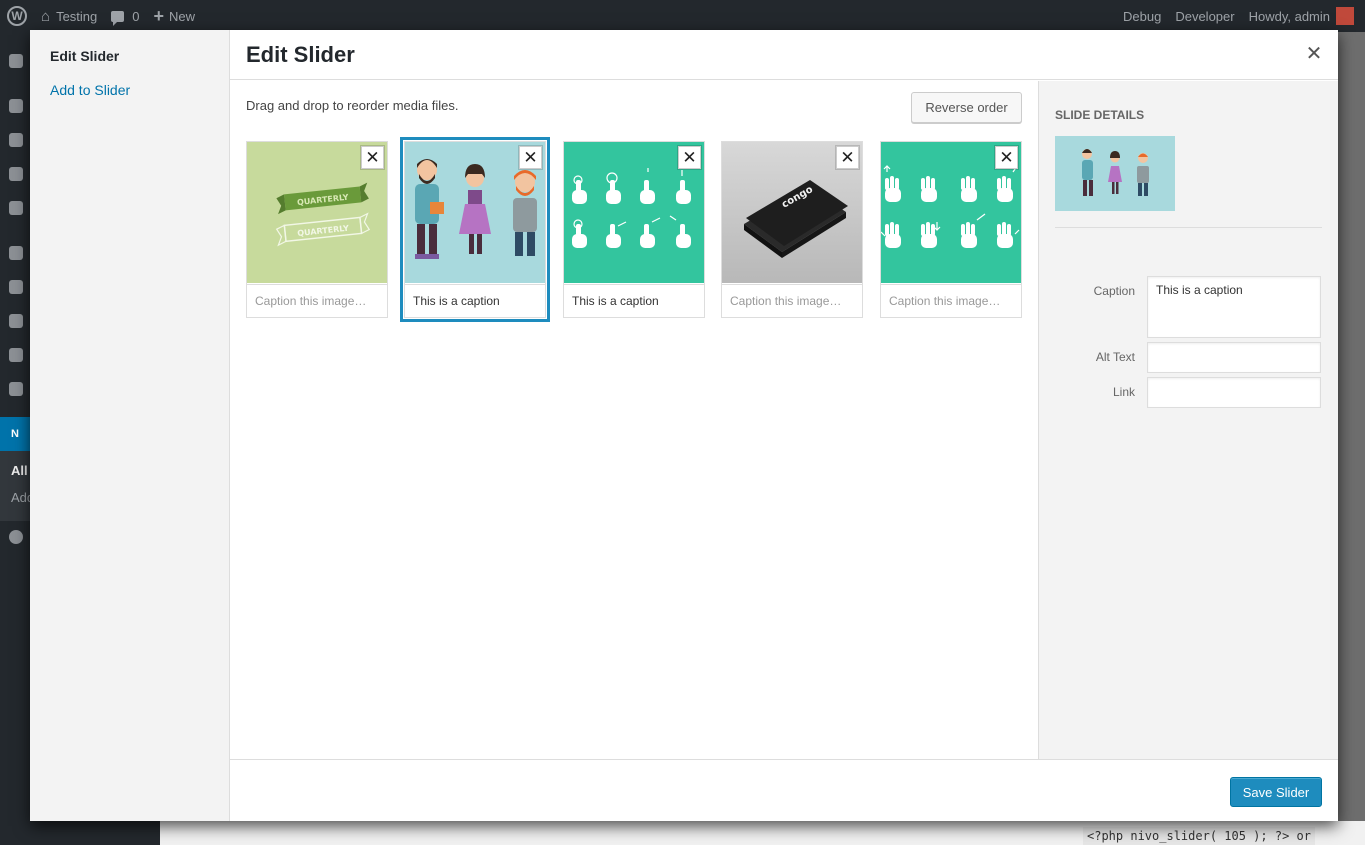 The width and height of the screenshot is (1365, 845). I want to click on alt-text-input, so click(1234, 357).